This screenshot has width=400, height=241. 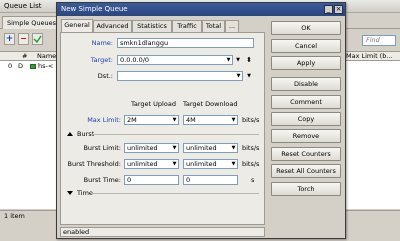 I want to click on tab-advanced: Advanced, so click(x=112, y=26).